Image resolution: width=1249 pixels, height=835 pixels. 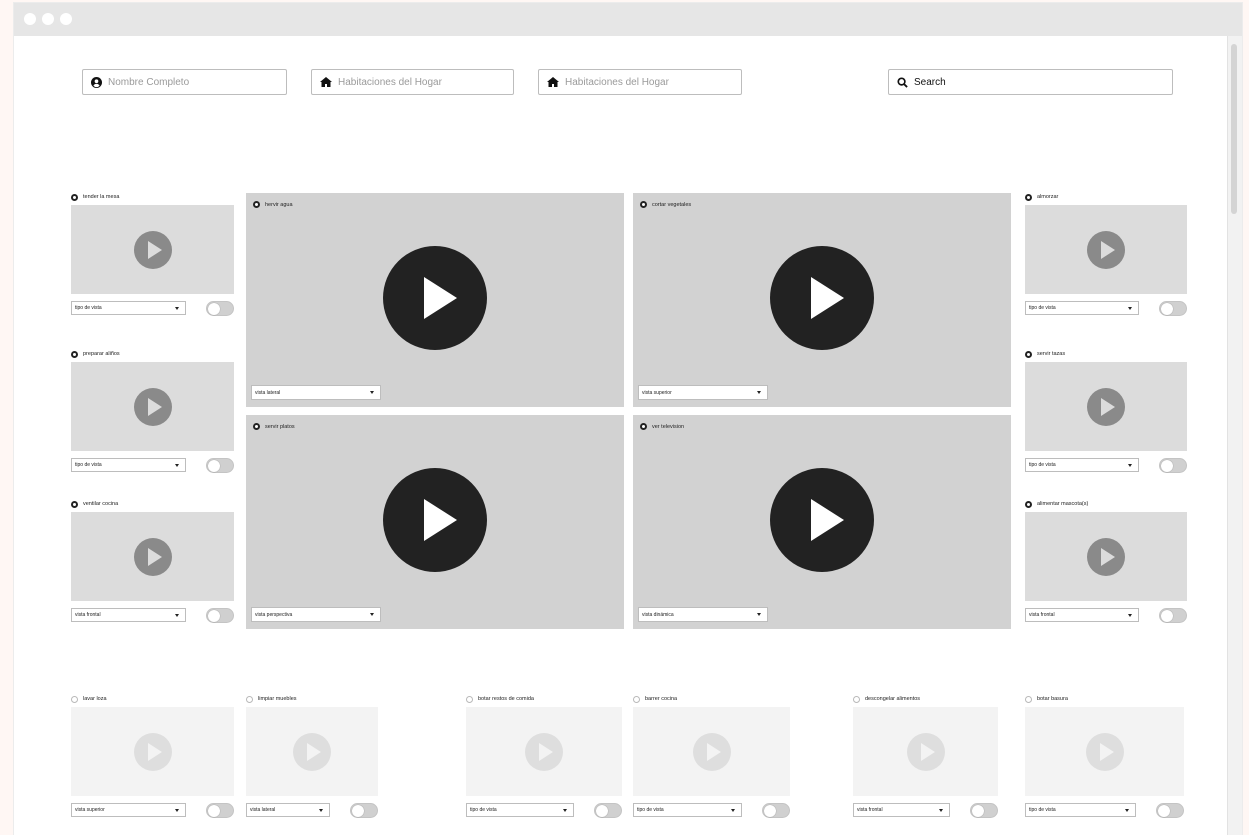 I want to click on video-card: preparar aliños tipo de vista, so click(x=167, y=413).